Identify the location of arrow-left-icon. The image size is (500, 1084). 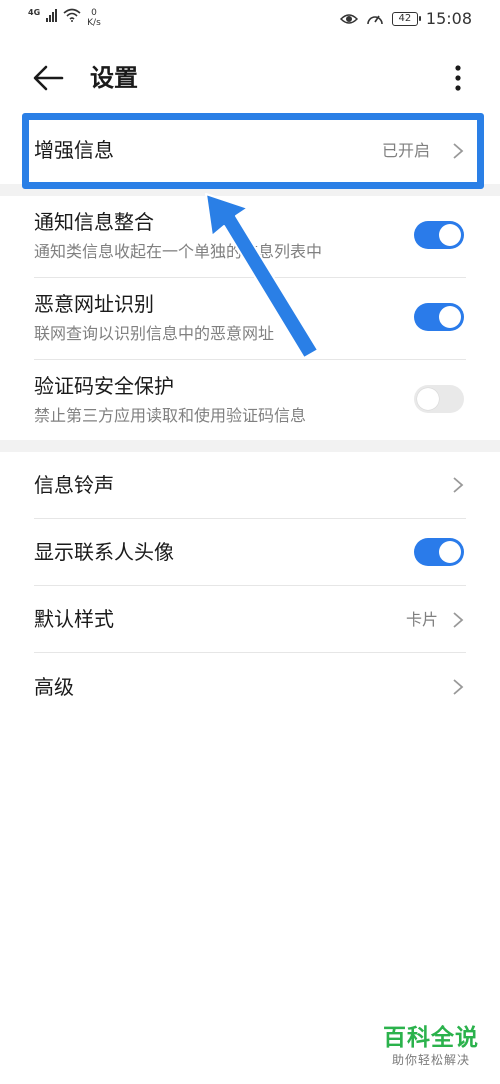
(48, 78).